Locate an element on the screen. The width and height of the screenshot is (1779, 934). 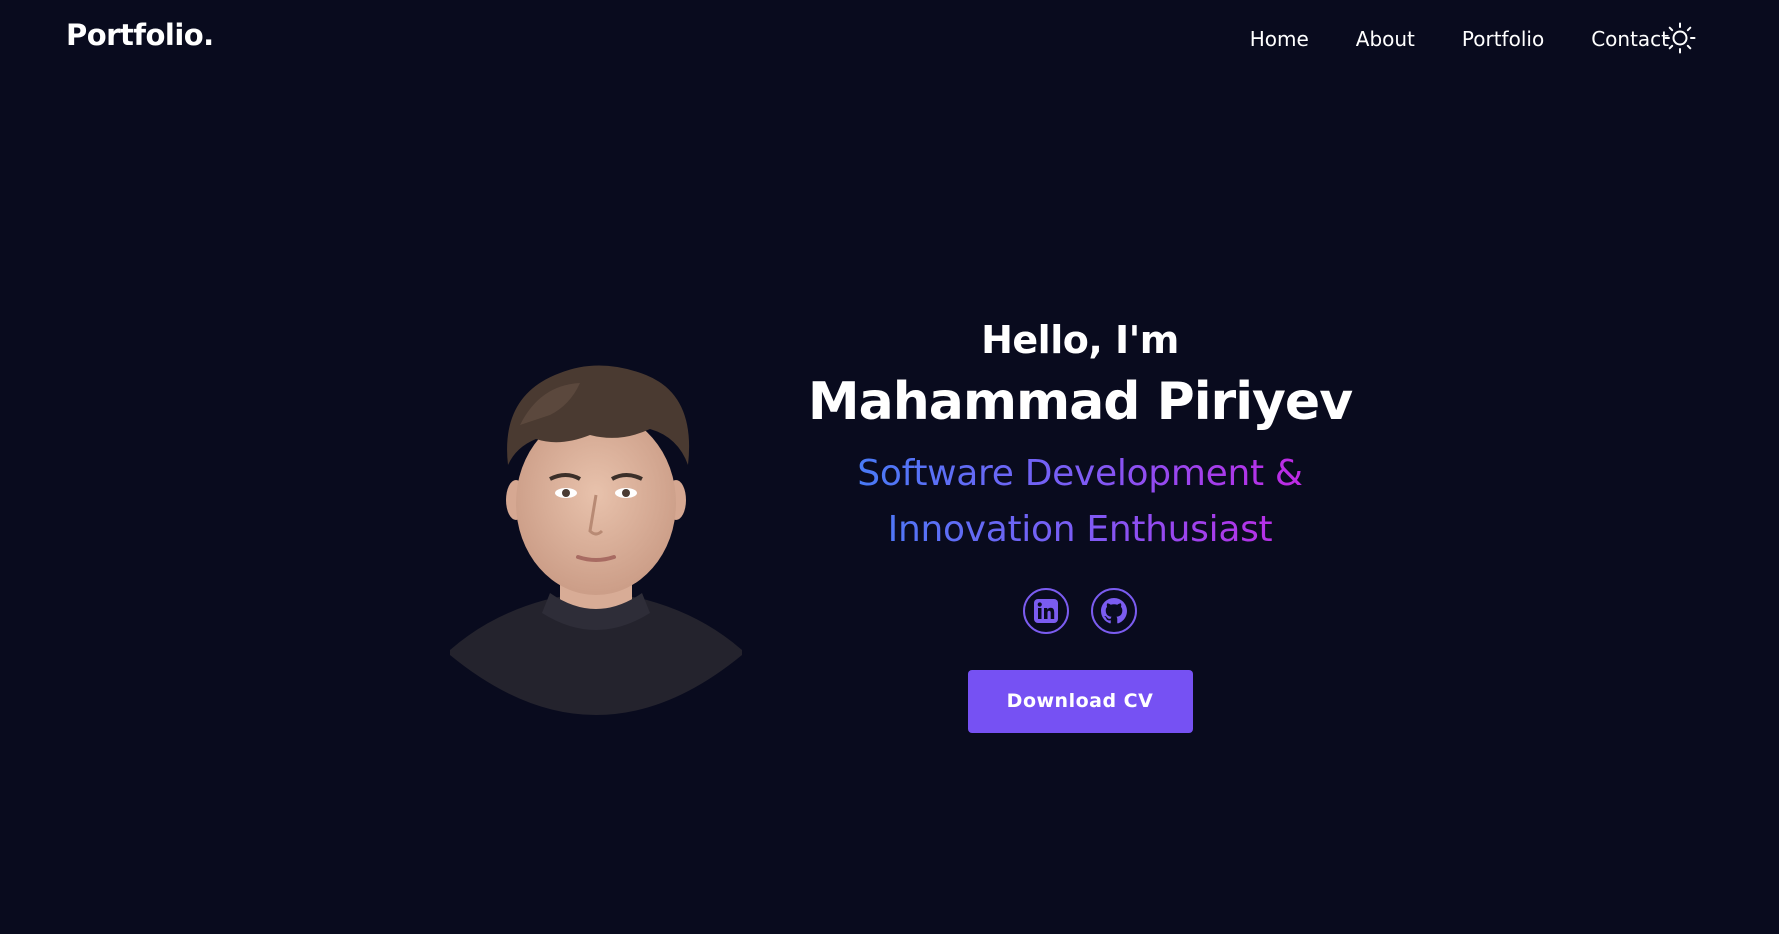
greeting: Hello, I'm is located at coordinates (1080, 340).